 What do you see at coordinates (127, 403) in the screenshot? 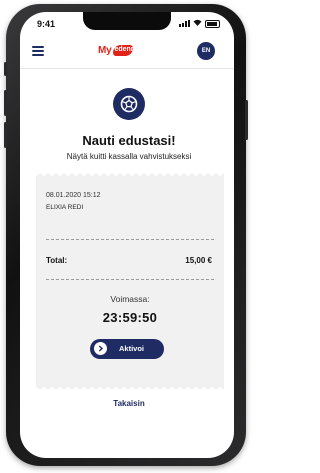
I see `back-link: Takaisin` at bounding box center [127, 403].